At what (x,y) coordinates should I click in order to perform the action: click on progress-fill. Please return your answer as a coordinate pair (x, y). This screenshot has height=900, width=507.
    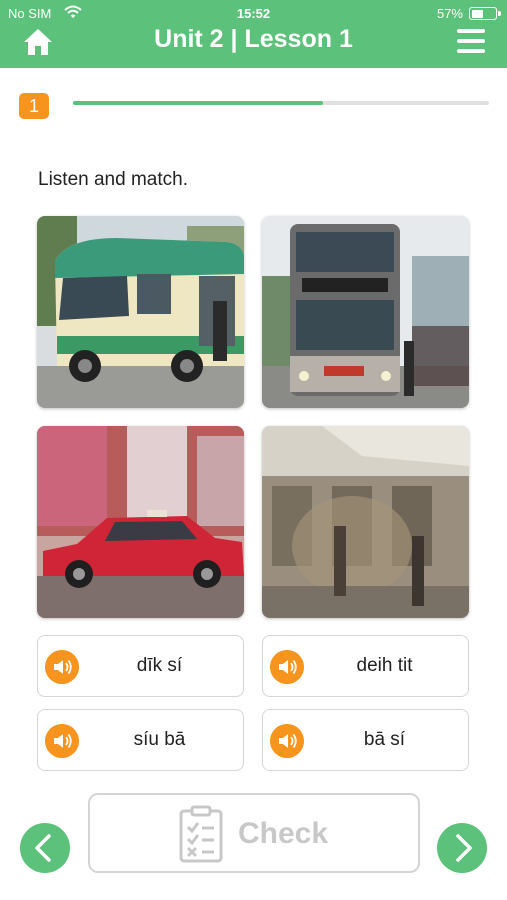
    Looking at the image, I should click on (198, 103).